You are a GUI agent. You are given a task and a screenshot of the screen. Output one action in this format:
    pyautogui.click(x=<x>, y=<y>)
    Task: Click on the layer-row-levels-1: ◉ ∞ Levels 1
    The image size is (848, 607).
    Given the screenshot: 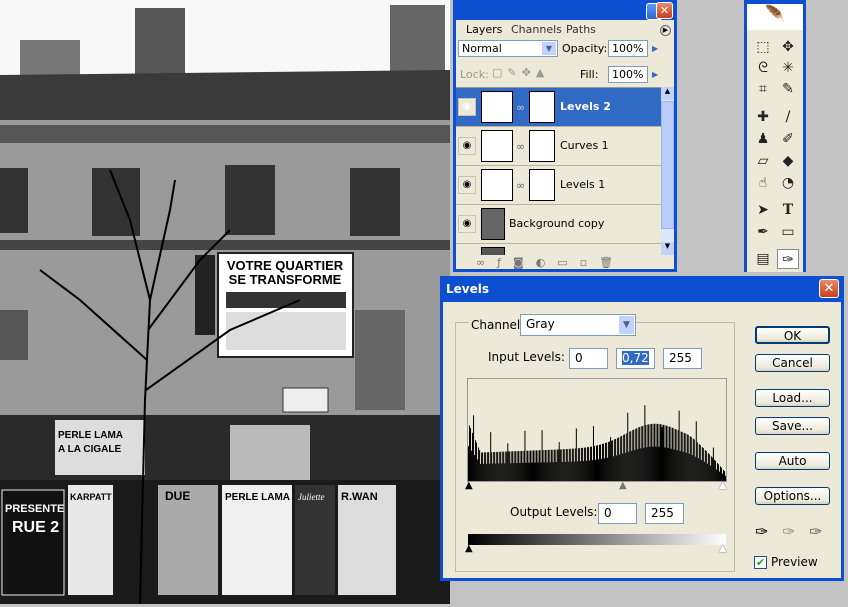 What is the action you would take?
    pyautogui.click(x=558, y=185)
    